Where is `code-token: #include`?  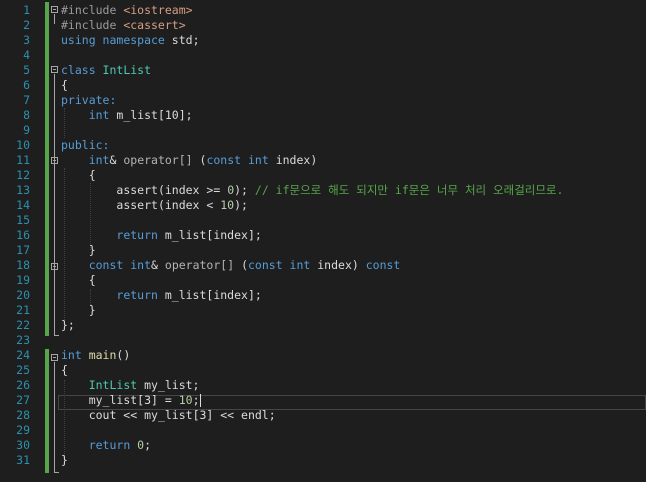
code-token: #include is located at coordinates (92, 10).